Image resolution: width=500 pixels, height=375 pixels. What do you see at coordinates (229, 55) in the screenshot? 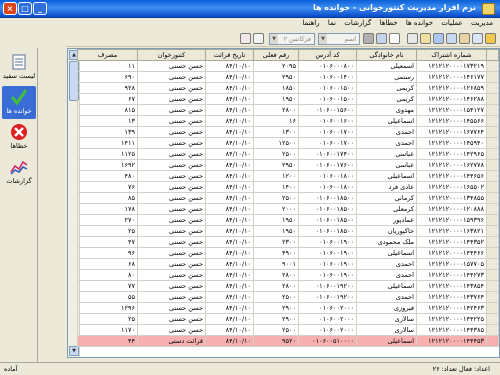
I see `column-header-read-date: تاریخ قرائت` at bounding box center [229, 55].